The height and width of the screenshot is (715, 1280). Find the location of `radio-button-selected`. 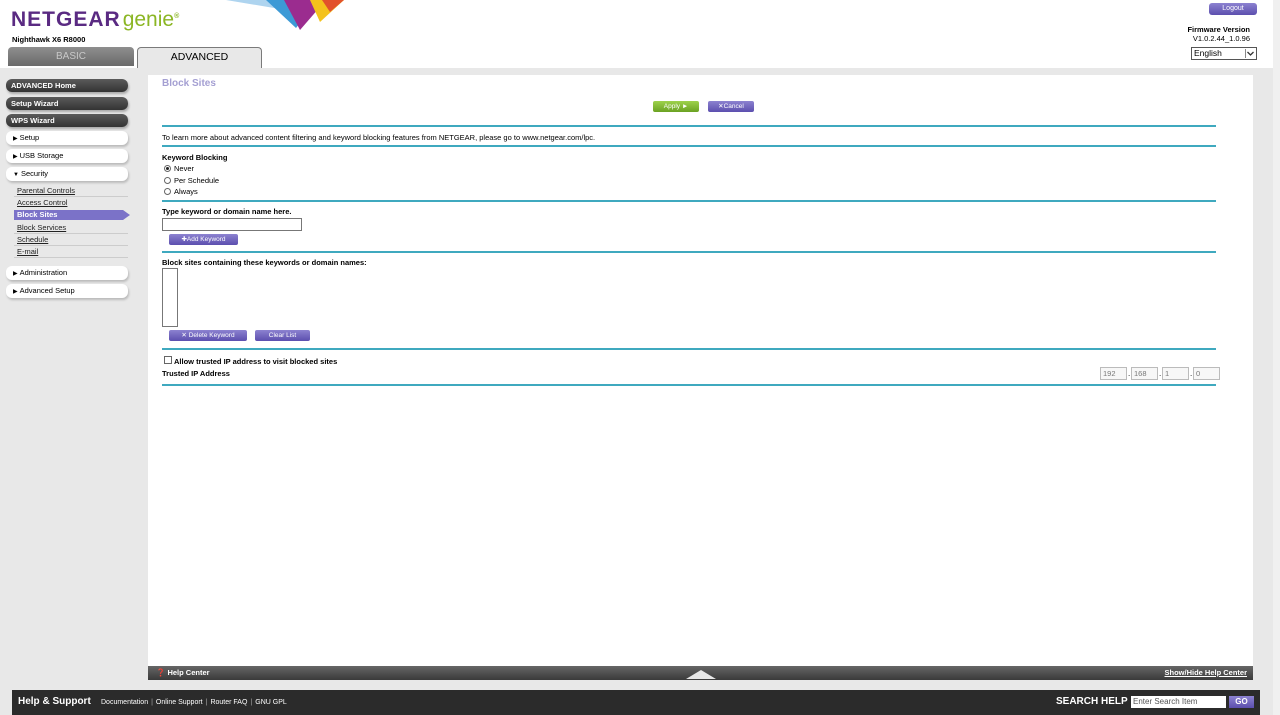

radio-button-selected is located at coordinates (167, 168).